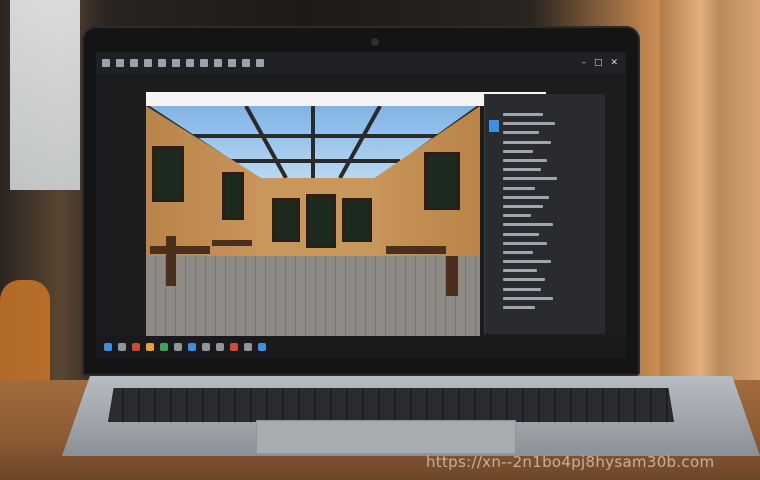 This screenshot has height=480, width=760. I want to click on background-window-left, so click(45, 95).